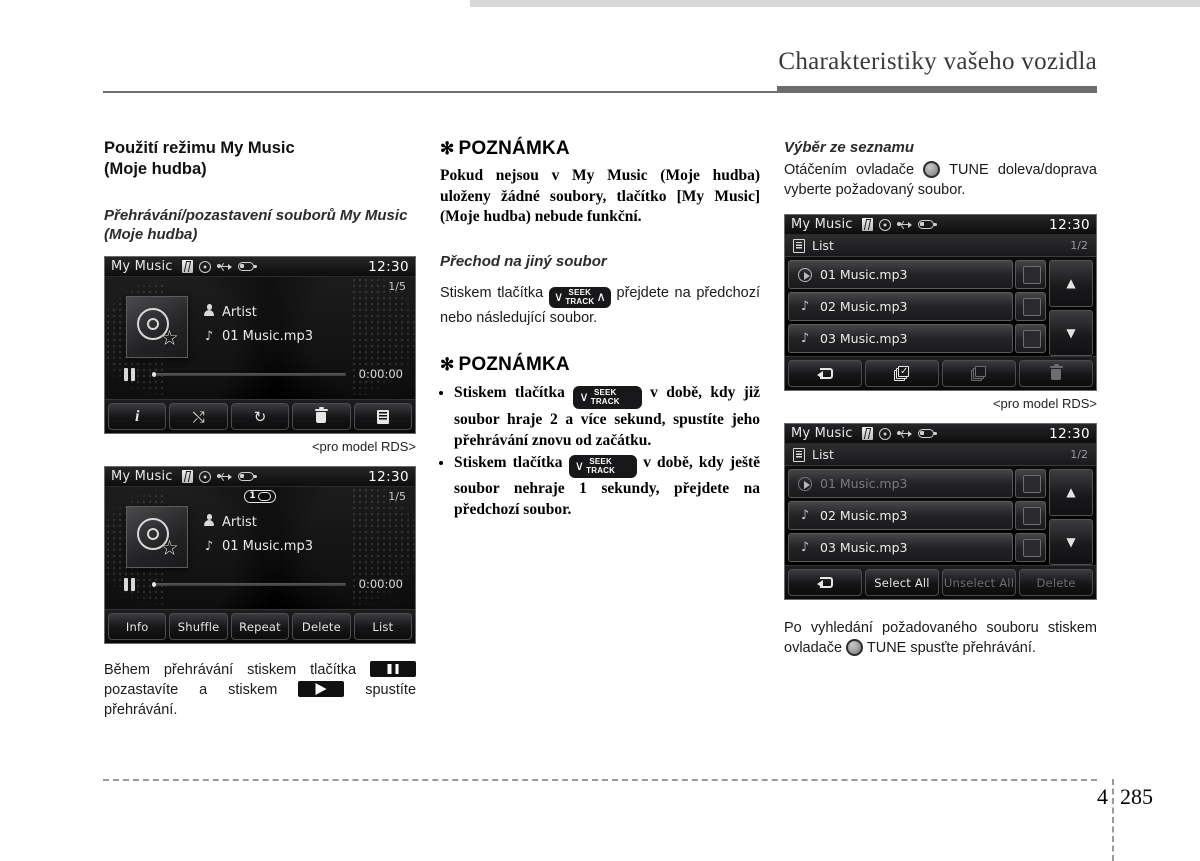 The height and width of the screenshot is (861, 1200). Describe the element at coordinates (1069, 224) in the screenshot. I see `clock: 12:30` at that location.